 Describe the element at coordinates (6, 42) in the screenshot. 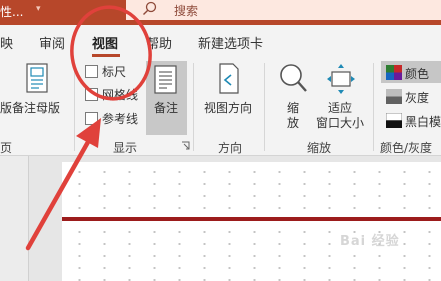

I see `tab-slideshow: 映` at that location.